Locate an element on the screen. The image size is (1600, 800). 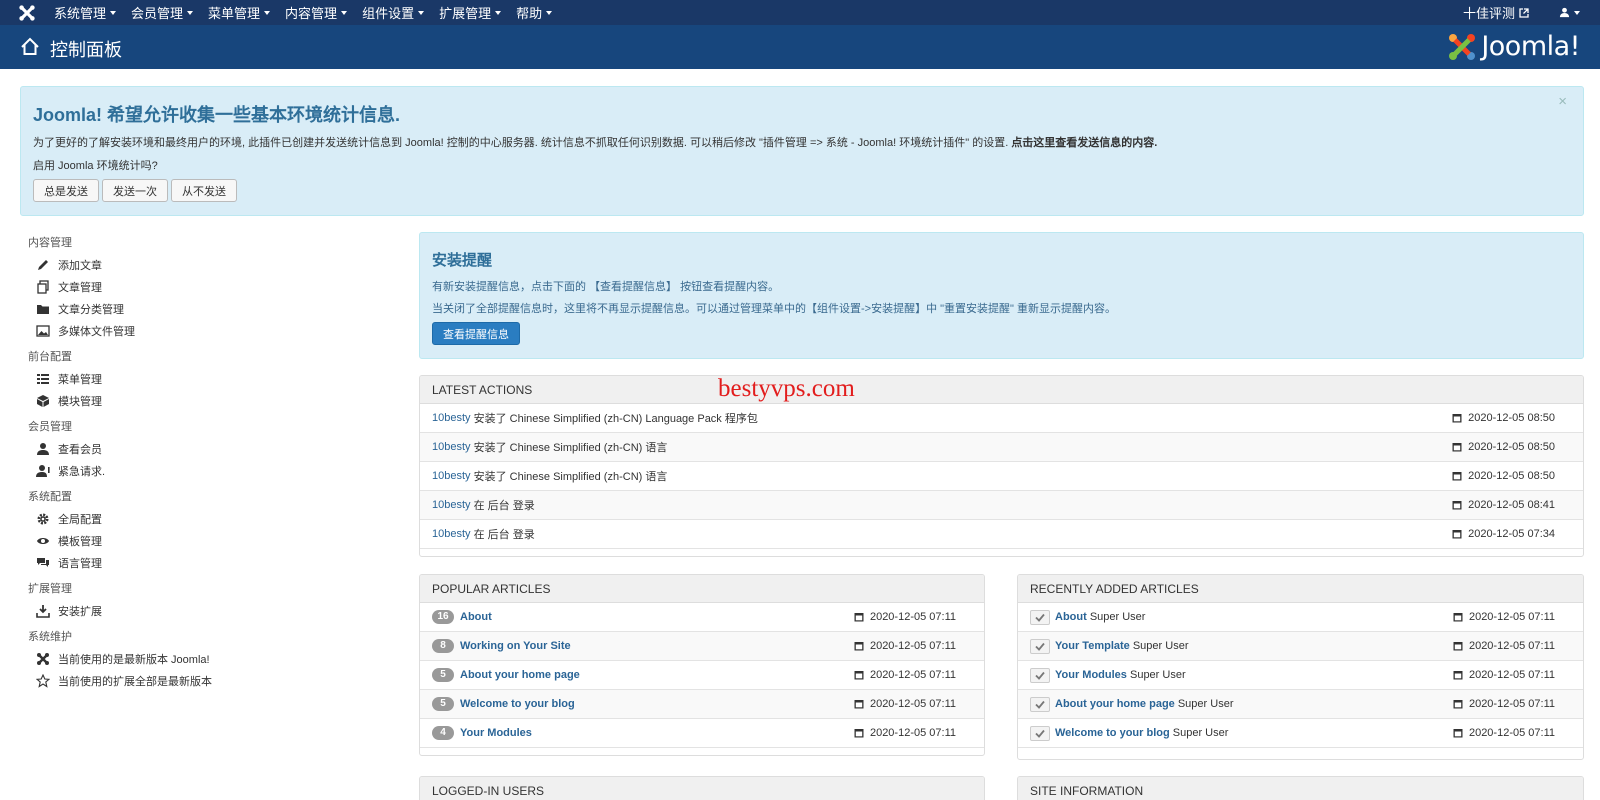
module-title: LOGGED-IN USERS is located at coordinates (702, 788).